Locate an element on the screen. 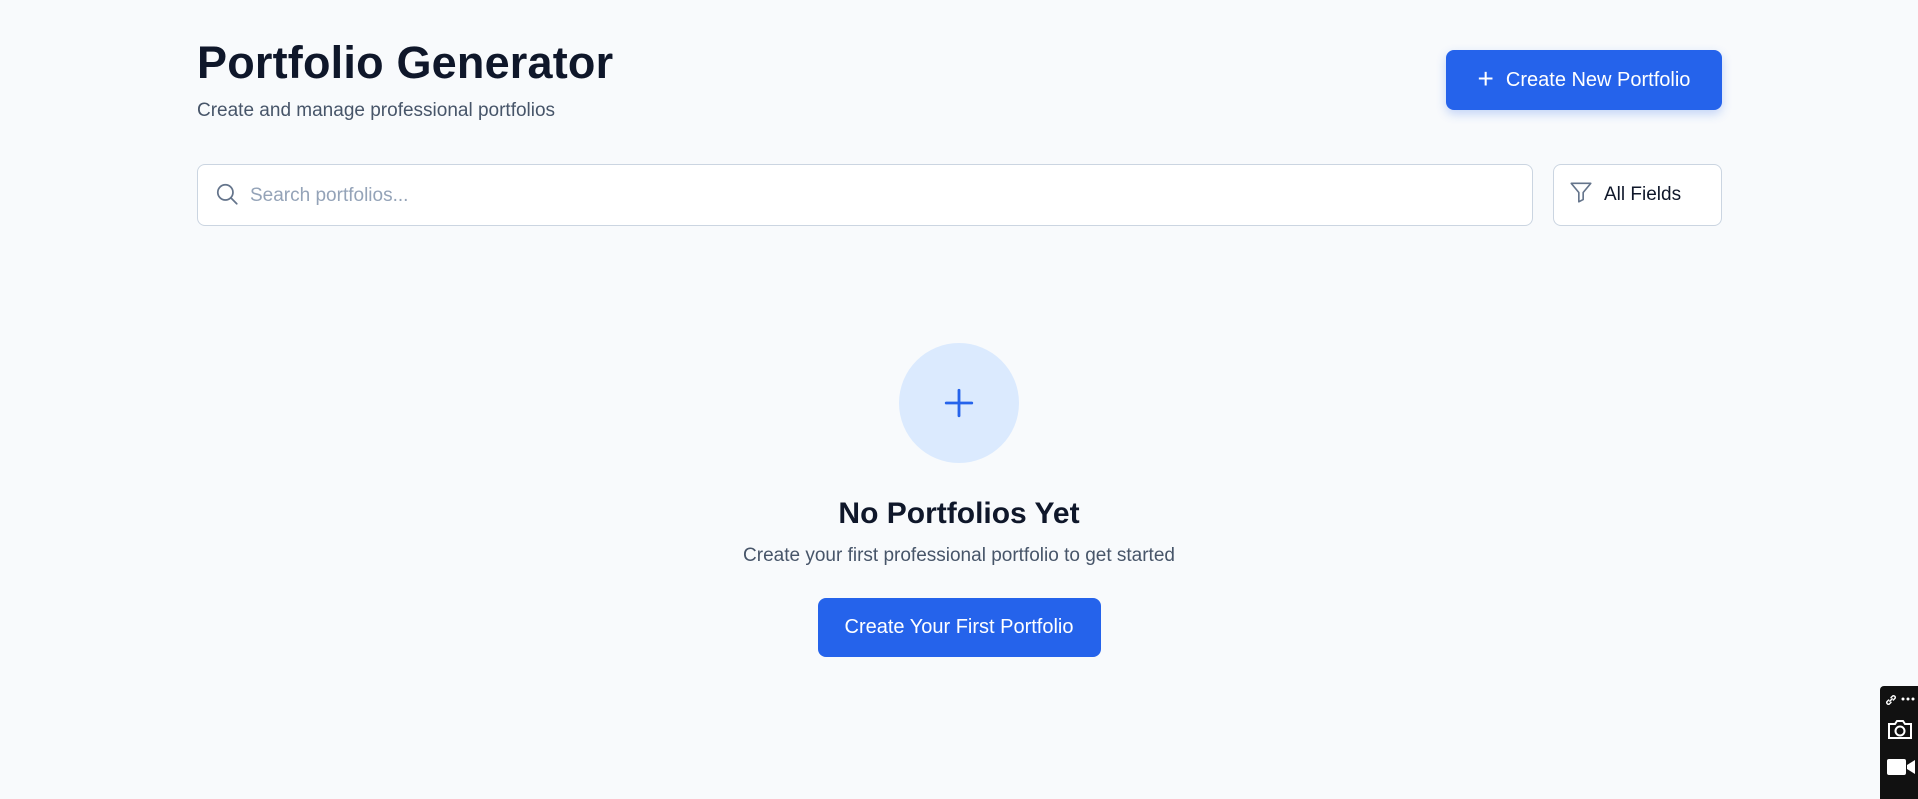 This screenshot has width=1918, height=799. plus-icon: + is located at coordinates (1485, 78).